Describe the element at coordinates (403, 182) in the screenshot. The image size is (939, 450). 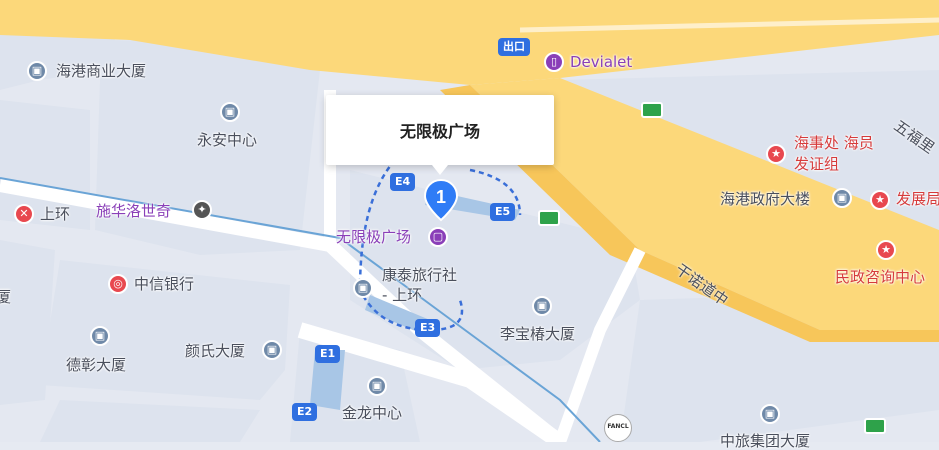
I see `exit-marker: E4` at that location.